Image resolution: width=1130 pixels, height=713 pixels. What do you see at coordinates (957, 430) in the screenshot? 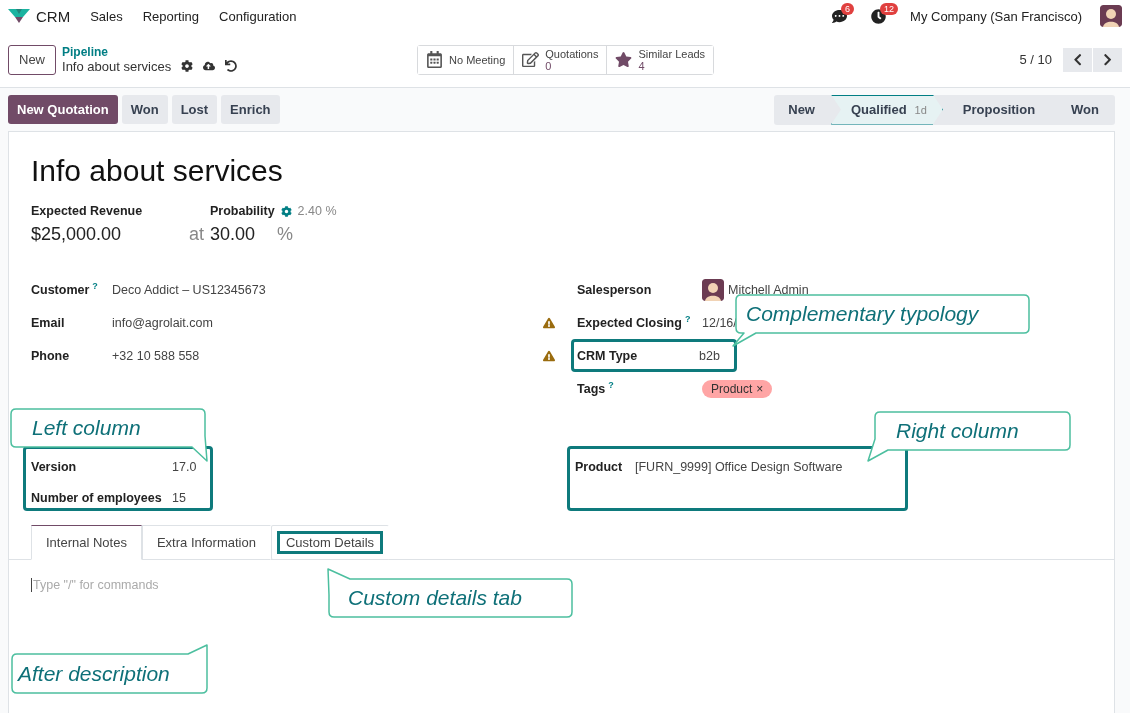
I see `callout-text: Right column` at bounding box center [957, 430].